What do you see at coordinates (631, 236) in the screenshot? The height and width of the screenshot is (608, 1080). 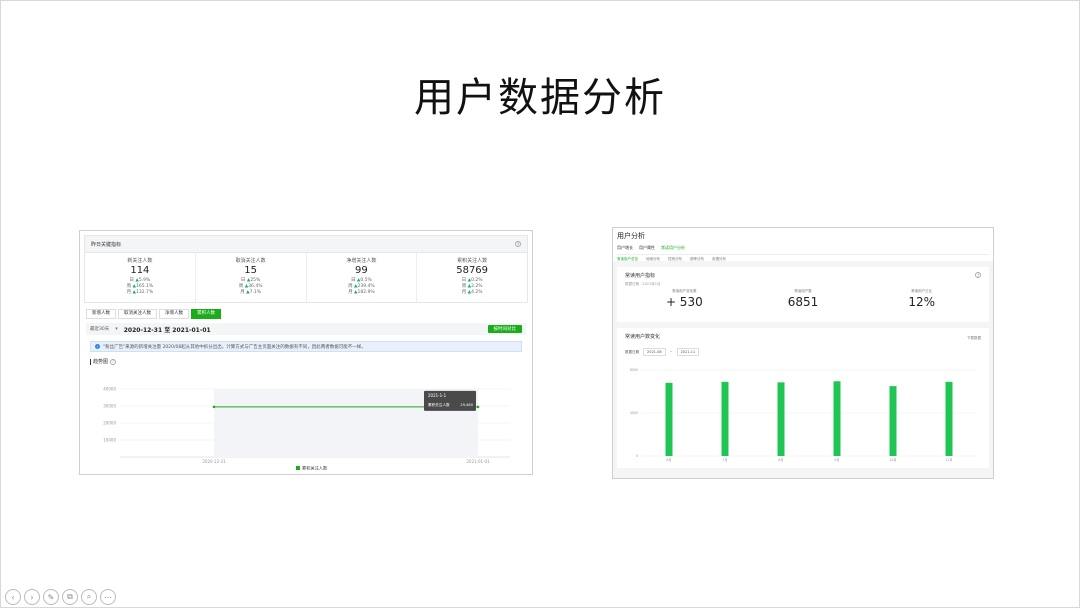 I see `page-title: 用户分析` at bounding box center [631, 236].